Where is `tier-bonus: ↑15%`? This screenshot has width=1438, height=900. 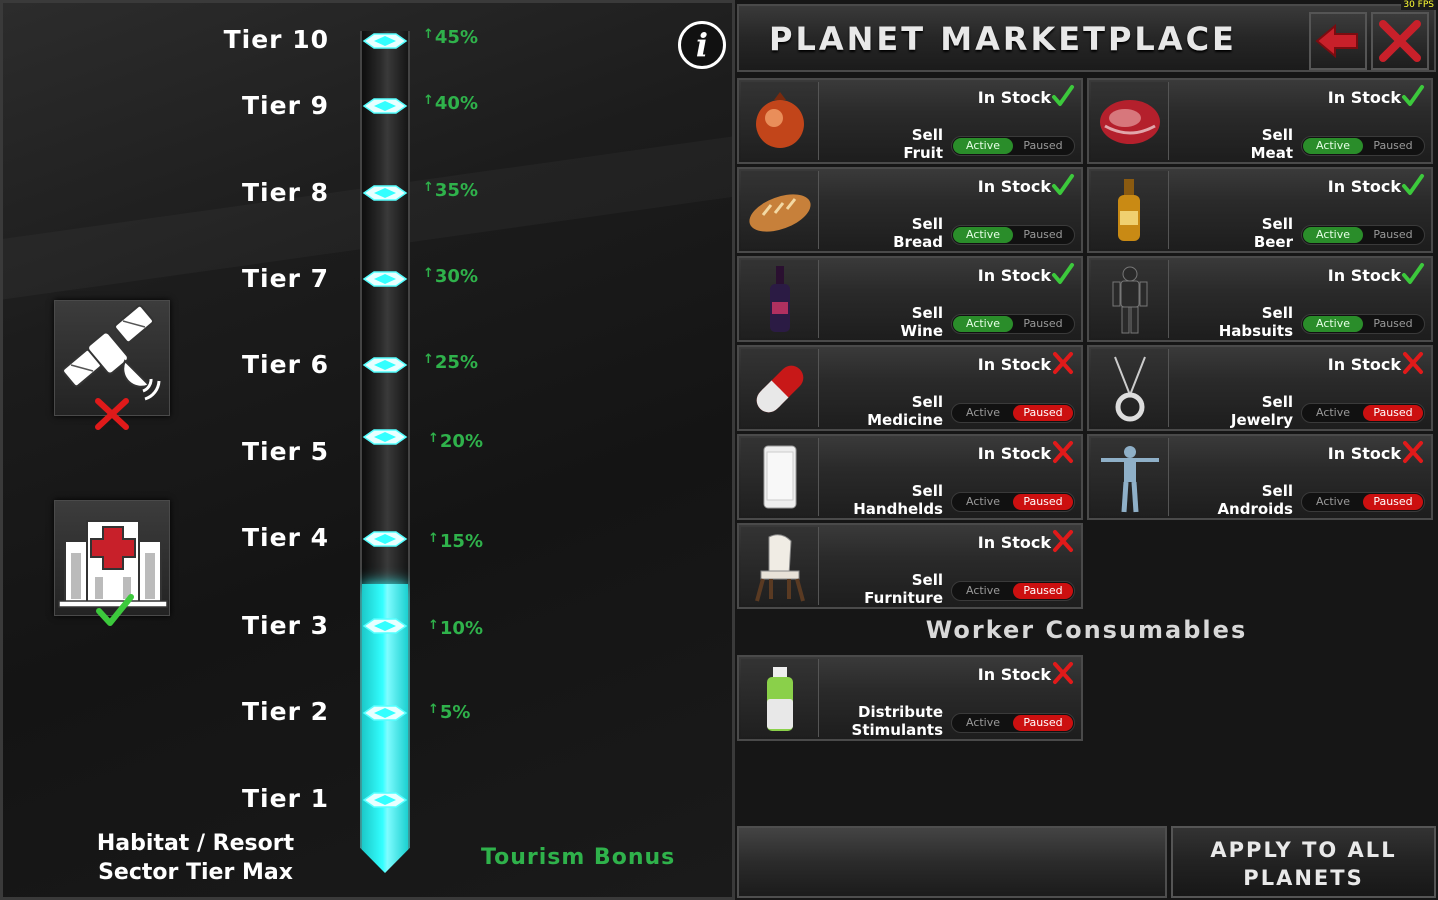
tier-bonus: ↑15% is located at coordinates (455, 541).